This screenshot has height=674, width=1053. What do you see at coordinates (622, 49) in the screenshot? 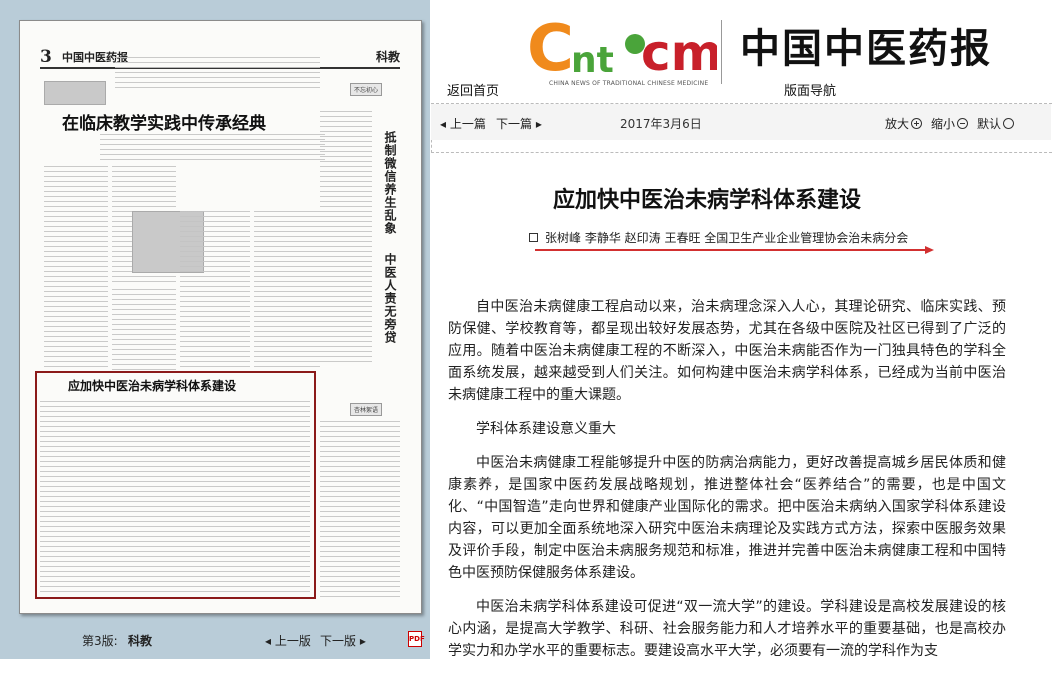
I see `cntcm-logo: C nt cm` at bounding box center [622, 49].